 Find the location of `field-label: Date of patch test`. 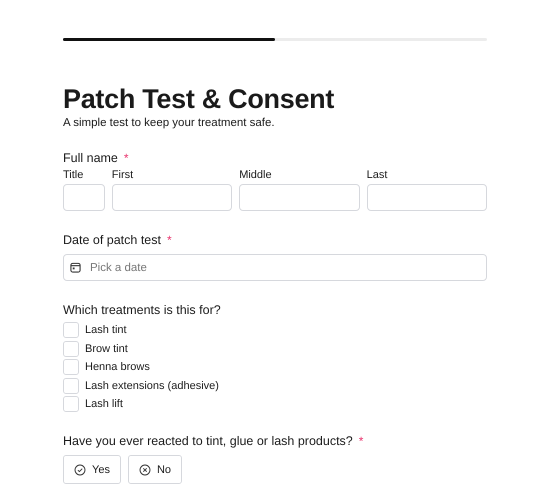

field-label: Date of patch test is located at coordinates (112, 240).